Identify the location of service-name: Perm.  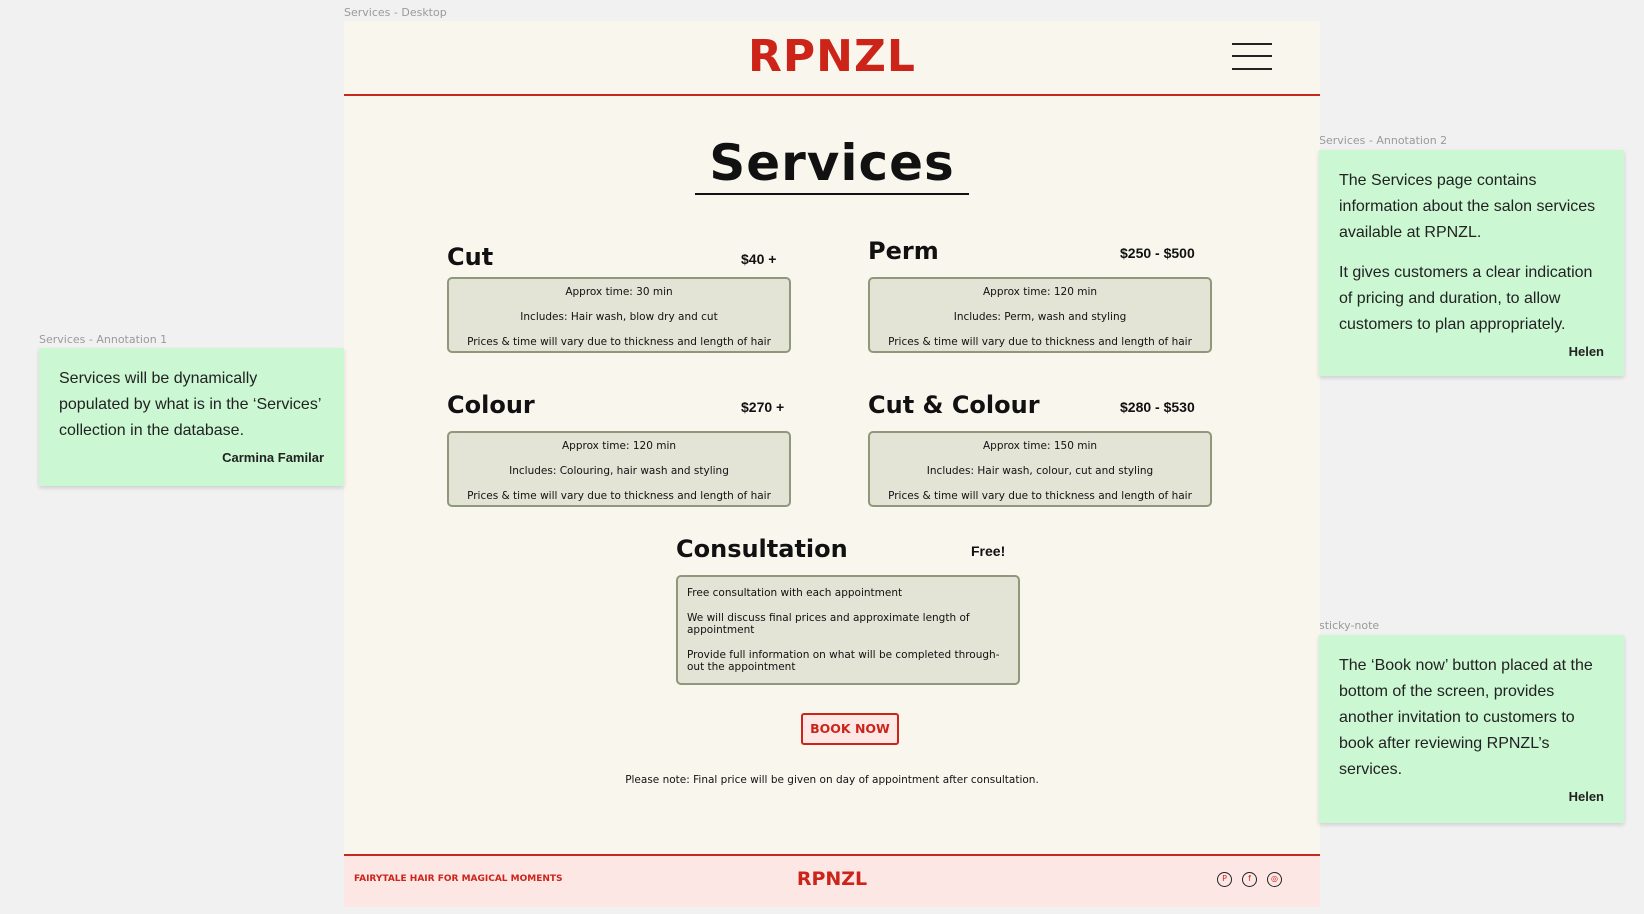
(903, 251).